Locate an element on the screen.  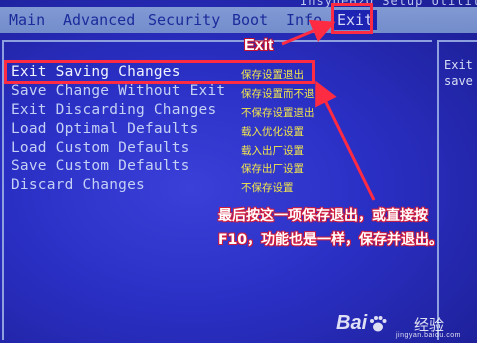
option-discard-changes: Discard Changes is located at coordinates (78, 185).